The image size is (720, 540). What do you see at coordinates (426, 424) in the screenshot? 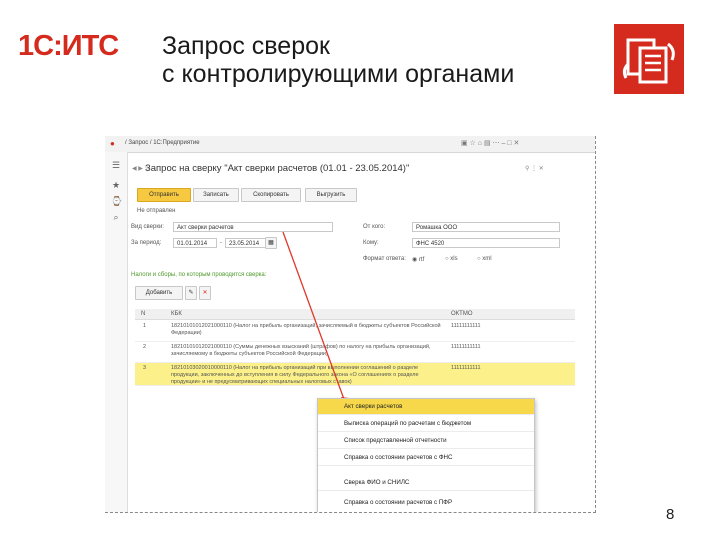
I see `dropdown-item: Выписка операций по расчетам с бюджетом` at bounding box center [426, 424].